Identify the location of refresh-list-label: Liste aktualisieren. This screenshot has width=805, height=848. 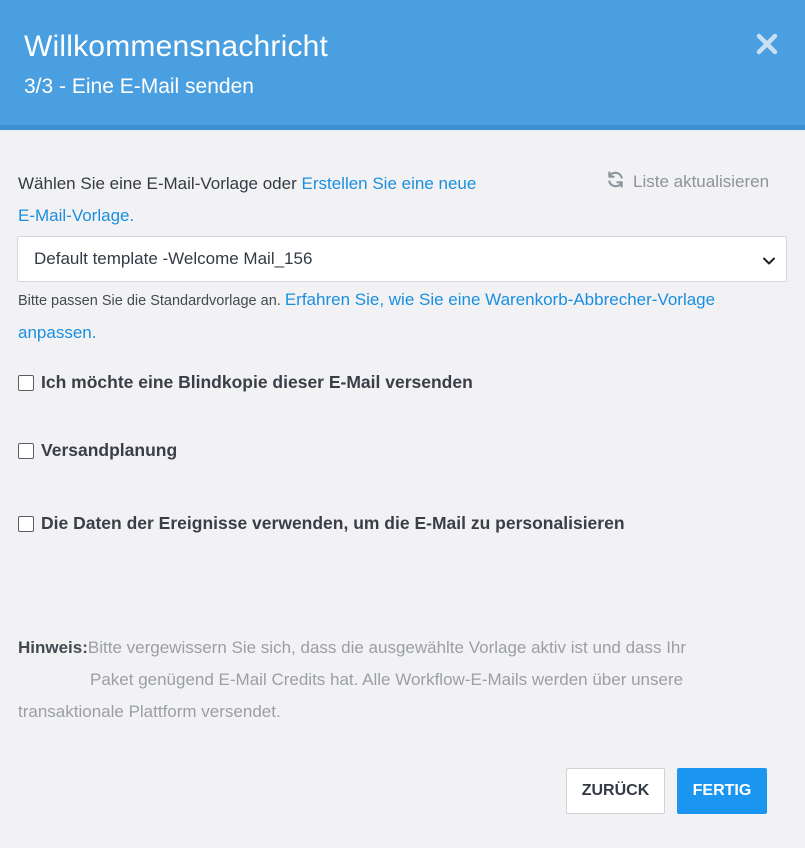
(701, 181).